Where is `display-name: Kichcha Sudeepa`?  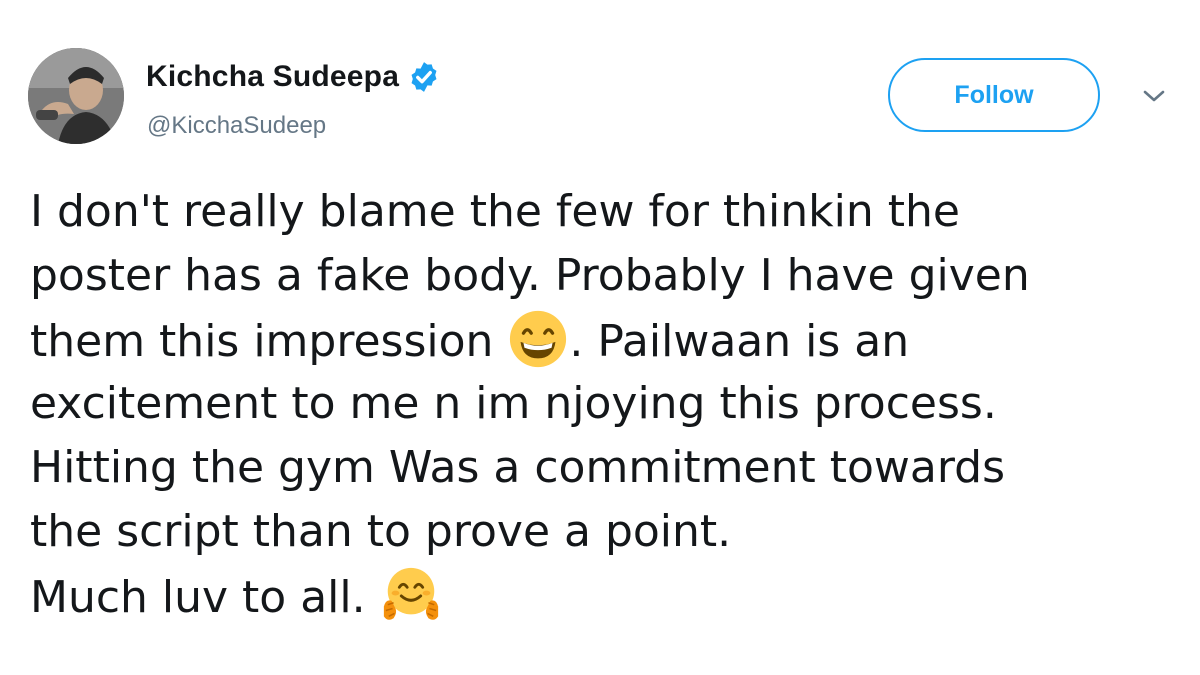
display-name: Kichcha Sudeepa is located at coordinates (272, 77).